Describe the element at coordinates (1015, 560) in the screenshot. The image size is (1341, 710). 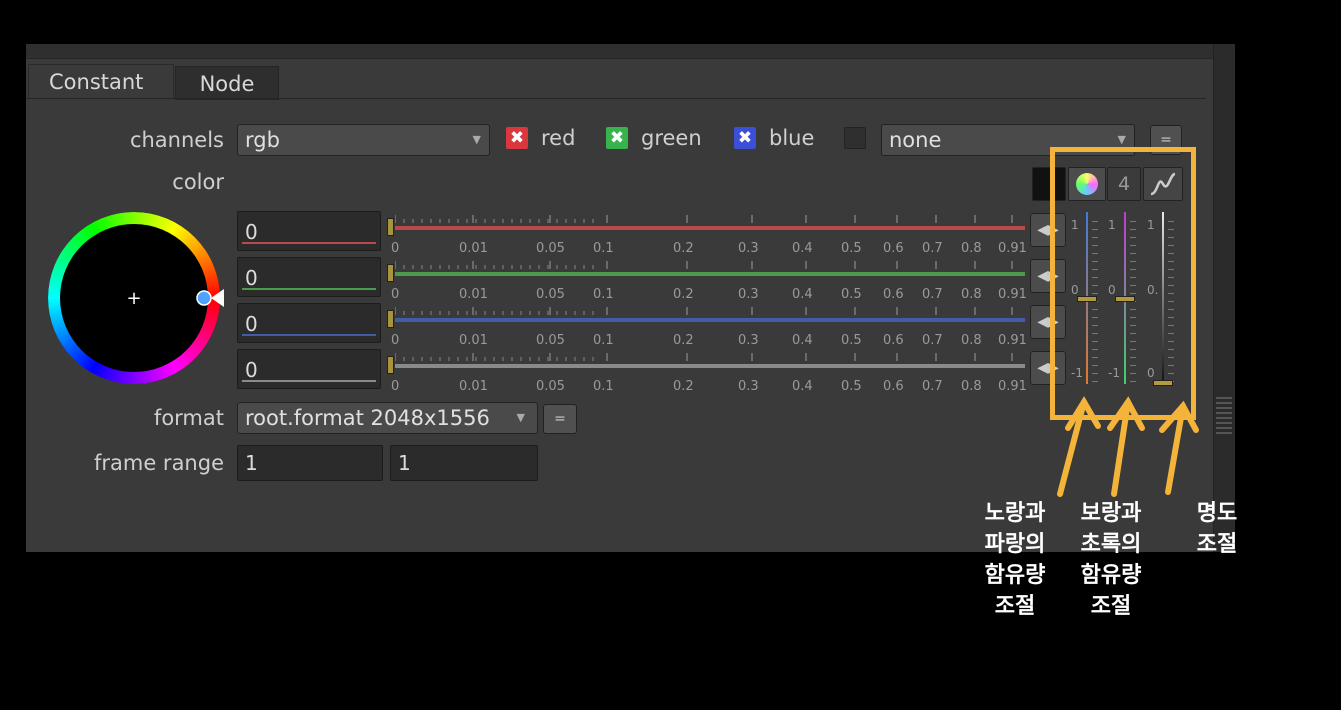
I see `annotation-yellow-blue: 노랑과 파랑의 함유량 조절` at that location.